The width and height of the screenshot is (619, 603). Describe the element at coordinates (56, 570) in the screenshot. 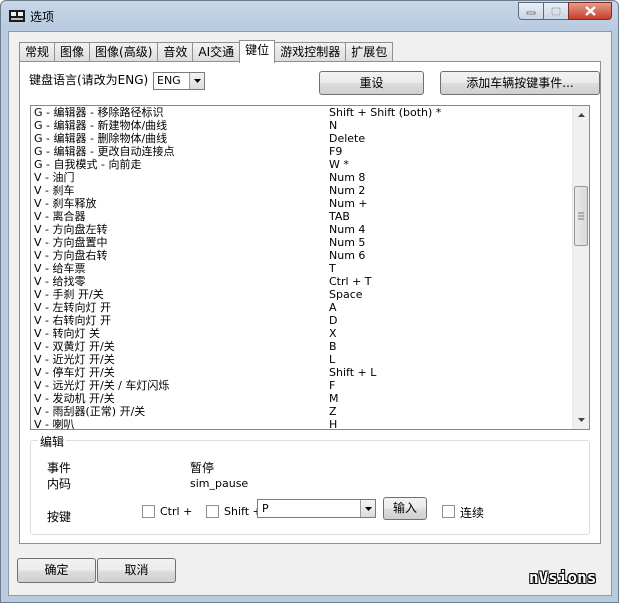

I see `ok-button: 确定` at that location.